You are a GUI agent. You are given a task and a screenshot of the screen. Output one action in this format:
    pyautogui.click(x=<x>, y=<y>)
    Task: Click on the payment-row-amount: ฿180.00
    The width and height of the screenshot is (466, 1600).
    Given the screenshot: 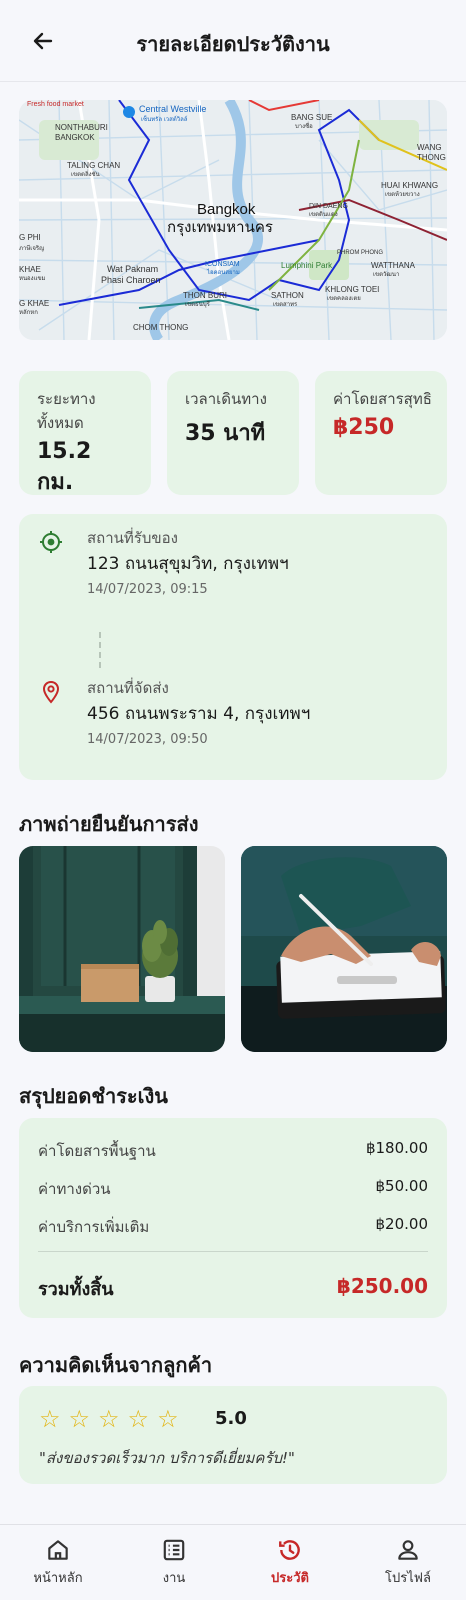 What is the action you would take?
    pyautogui.click(x=396, y=1148)
    